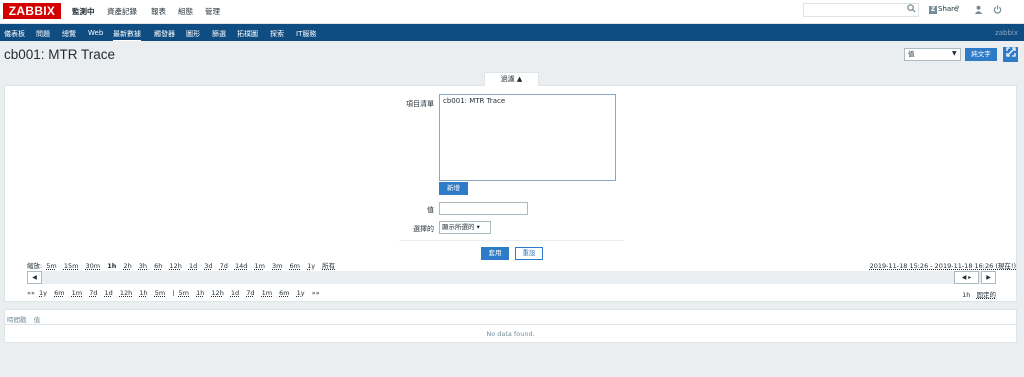 The image size is (1024, 377). What do you see at coordinates (77, 293) in the screenshot?
I see `nav-back-1m: 1m` at bounding box center [77, 293].